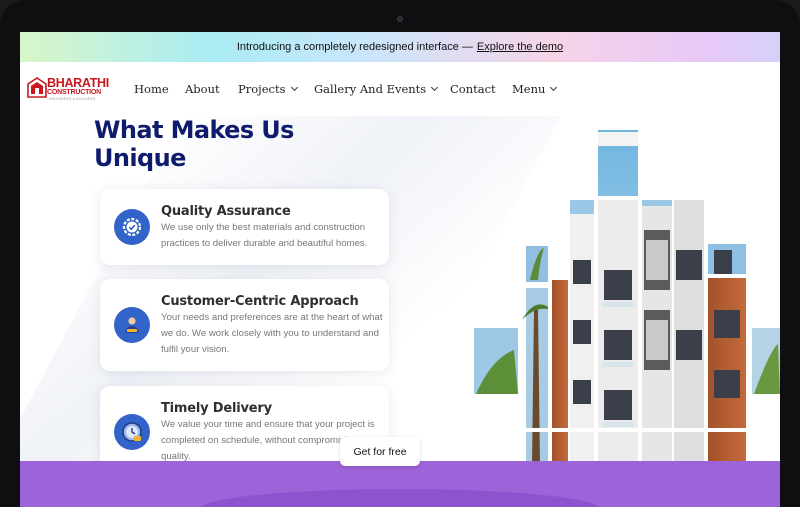  I want to click on nav-item-contact: Contact, so click(481, 89).